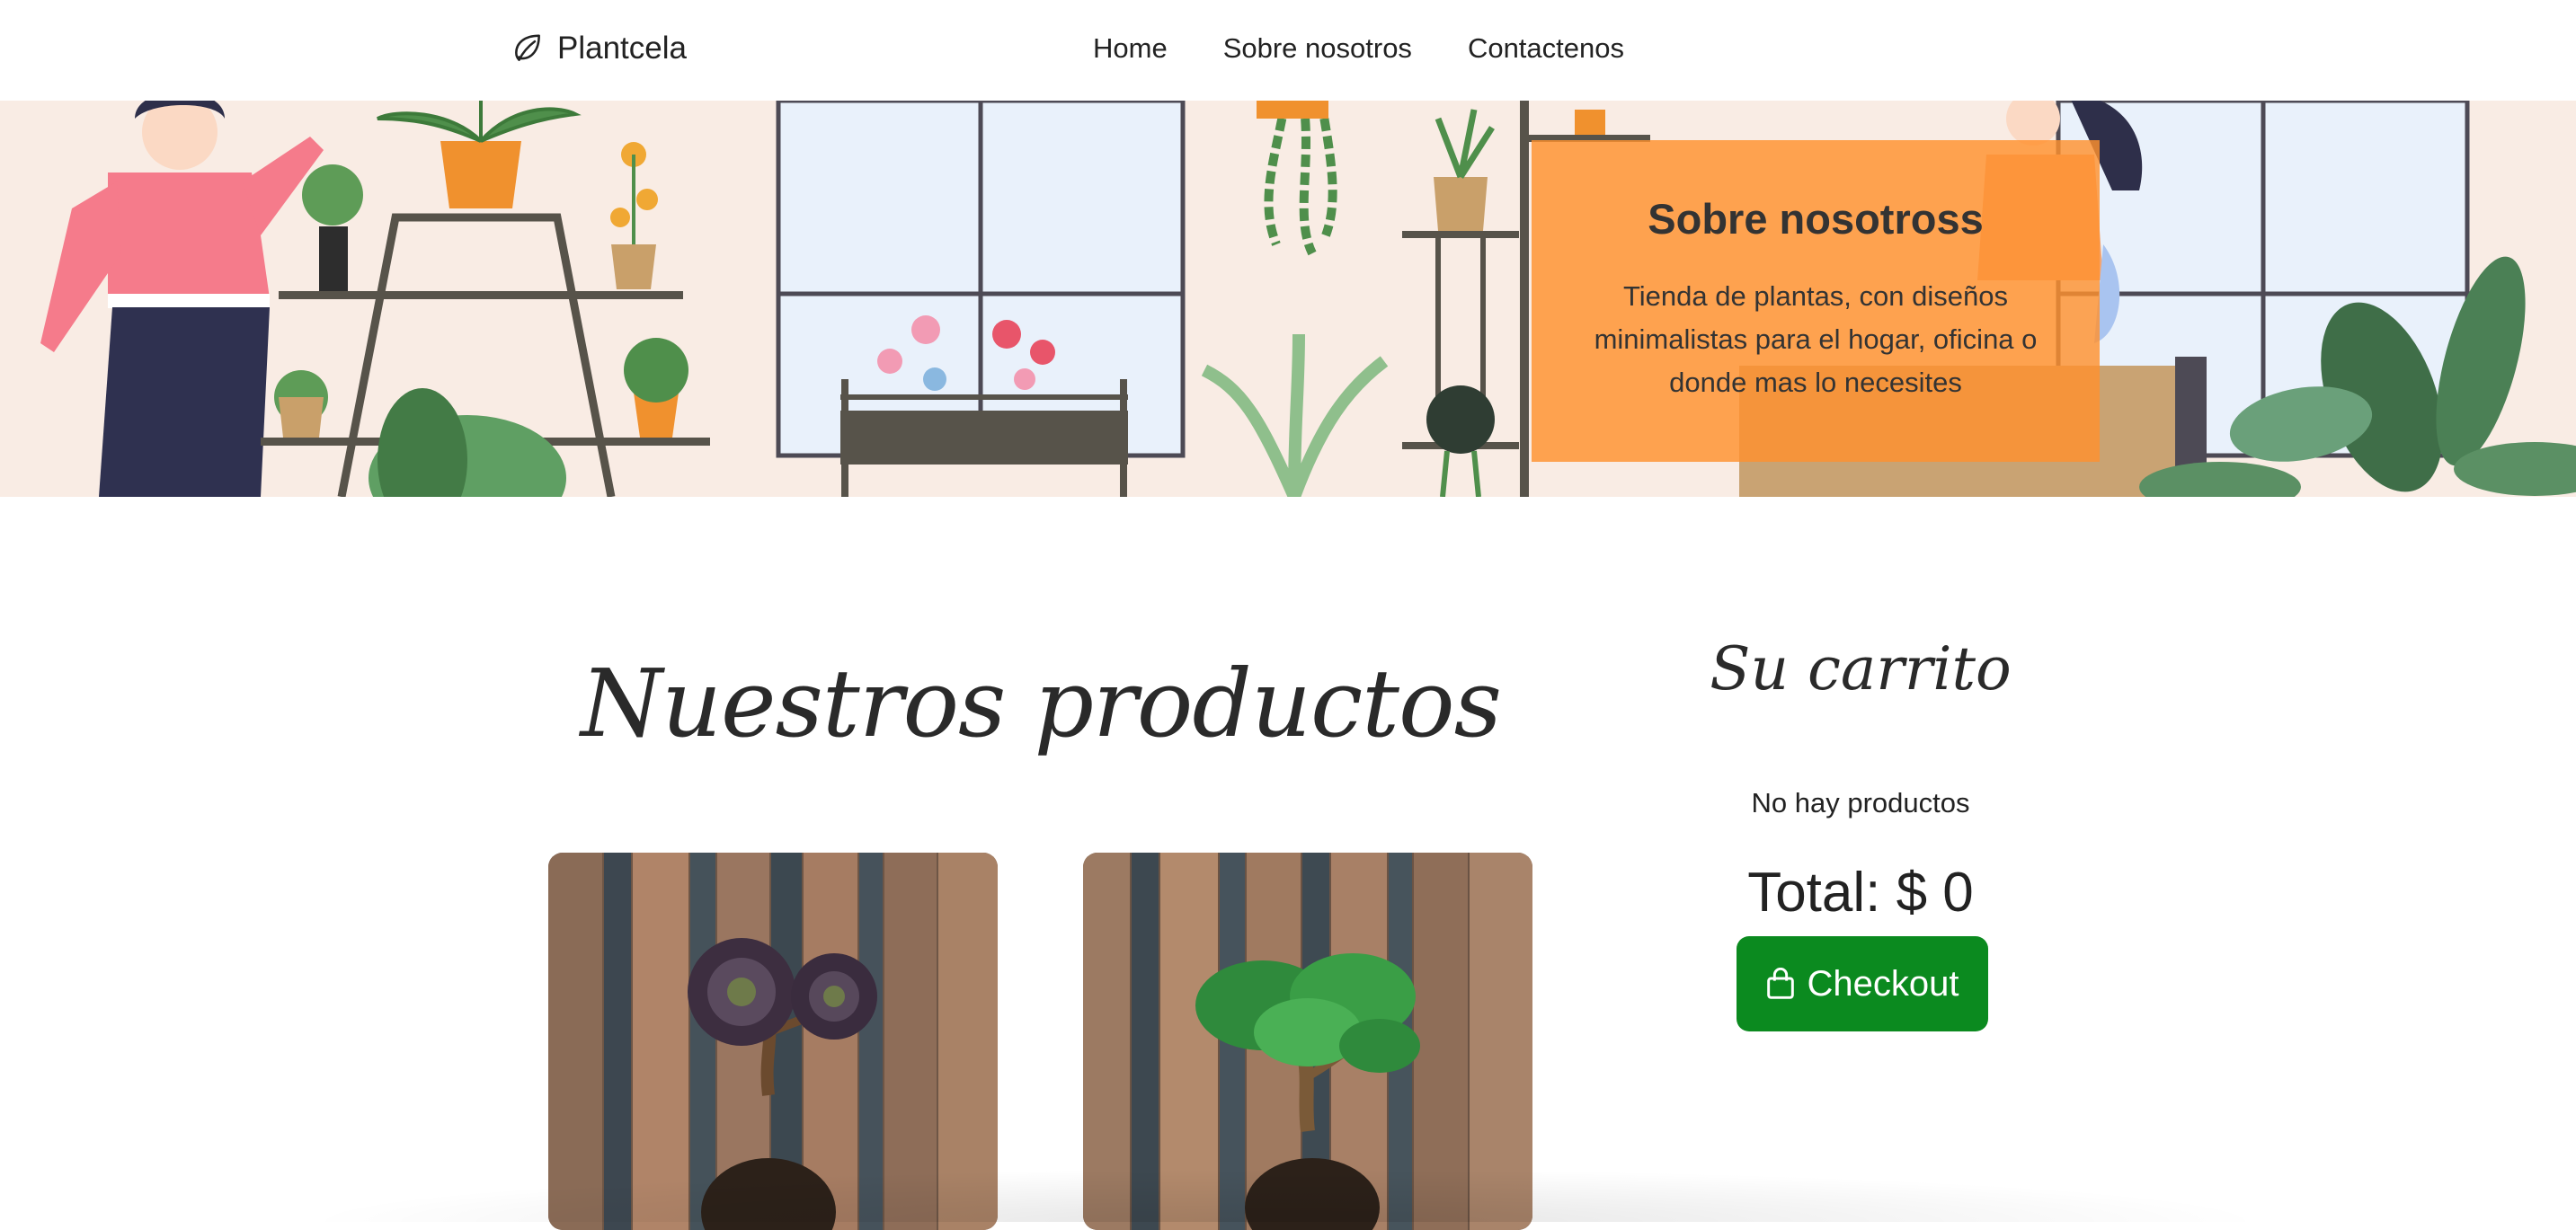  What do you see at coordinates (1860, 893) in the screenshot?
I see `cart-total: Total: $ 0` at bounding box center [1860, 893].